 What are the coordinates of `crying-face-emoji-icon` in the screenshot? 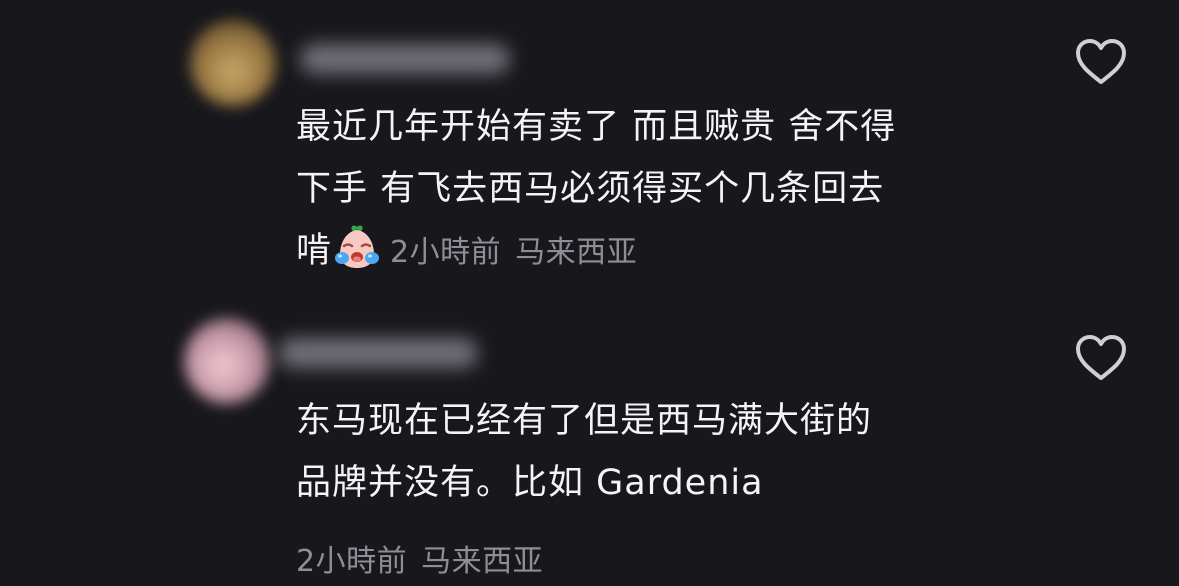 It's located at (357, 246).